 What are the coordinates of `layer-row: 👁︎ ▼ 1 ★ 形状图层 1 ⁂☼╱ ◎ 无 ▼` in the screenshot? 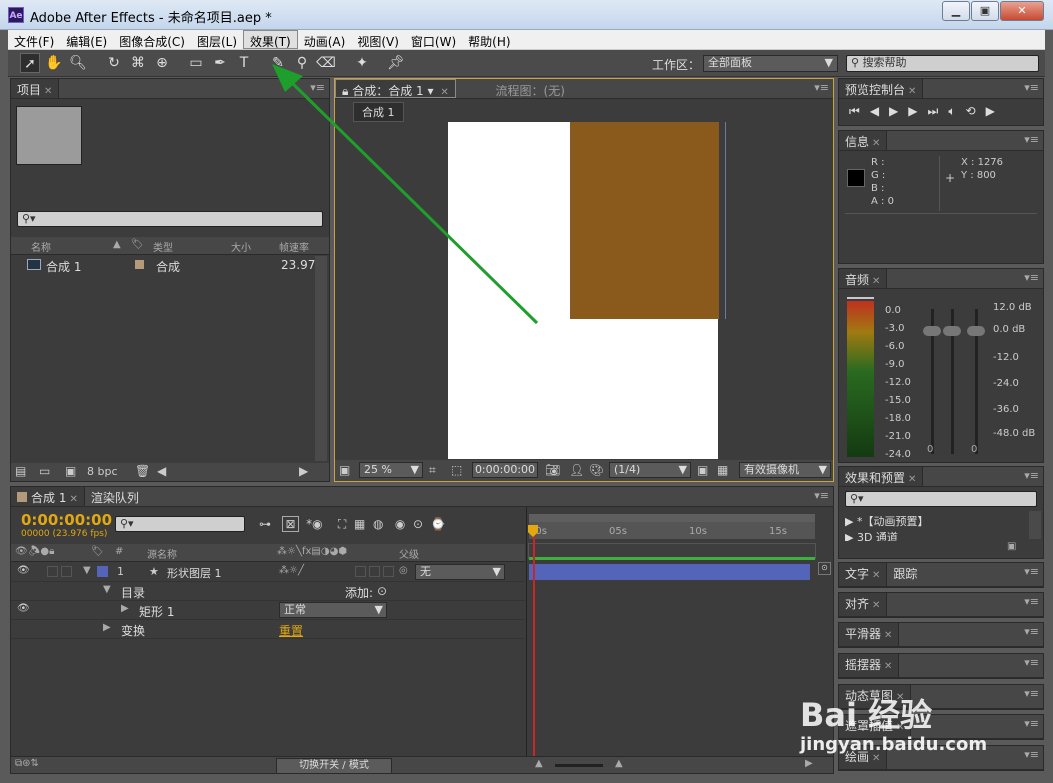 It's located at (268, 572).